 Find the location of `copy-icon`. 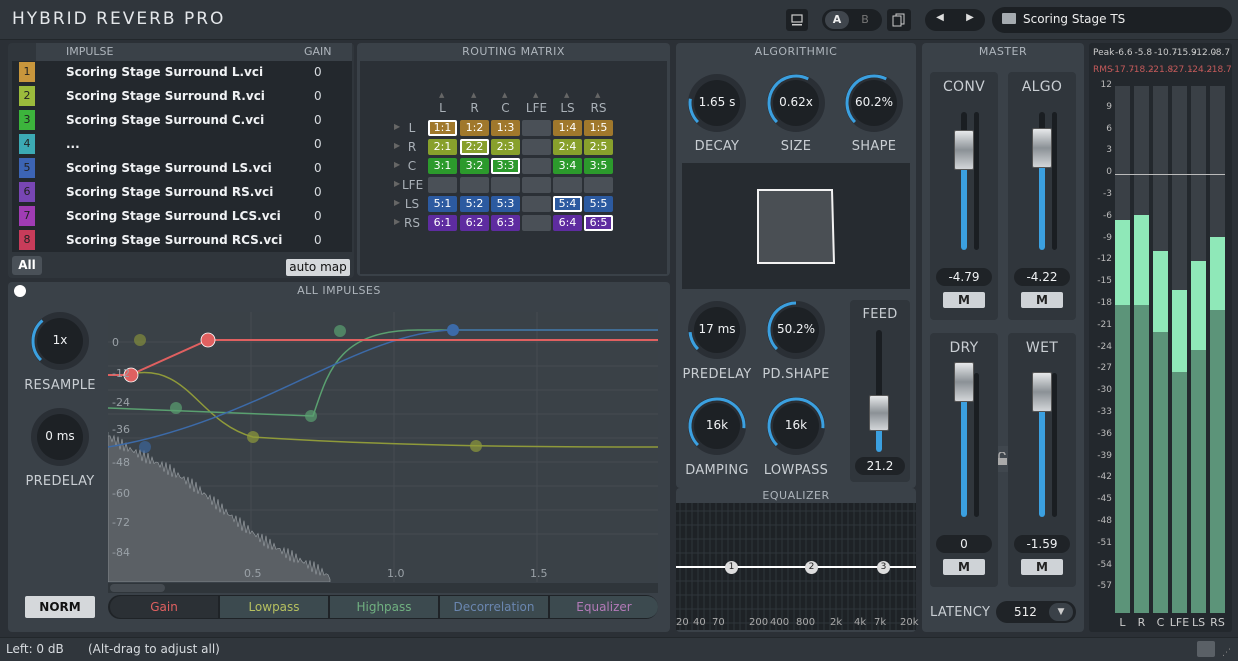

copy-icon is located at coordinates (899, 20).